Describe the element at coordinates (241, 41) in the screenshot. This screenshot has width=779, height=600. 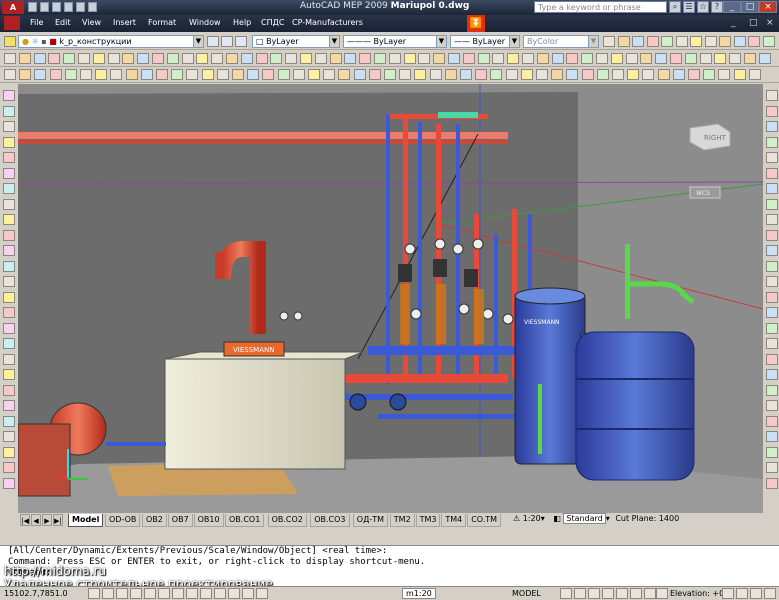
I see `layer-state-icon` at that location.